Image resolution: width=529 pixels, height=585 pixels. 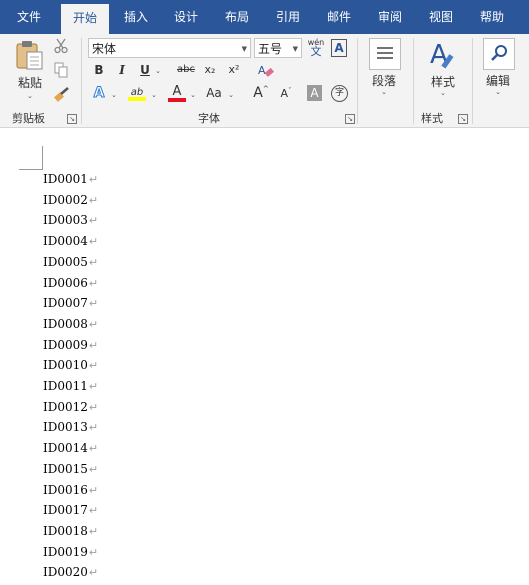 I want to click on document-line: ID0001↵, so click(x=70, y=182).